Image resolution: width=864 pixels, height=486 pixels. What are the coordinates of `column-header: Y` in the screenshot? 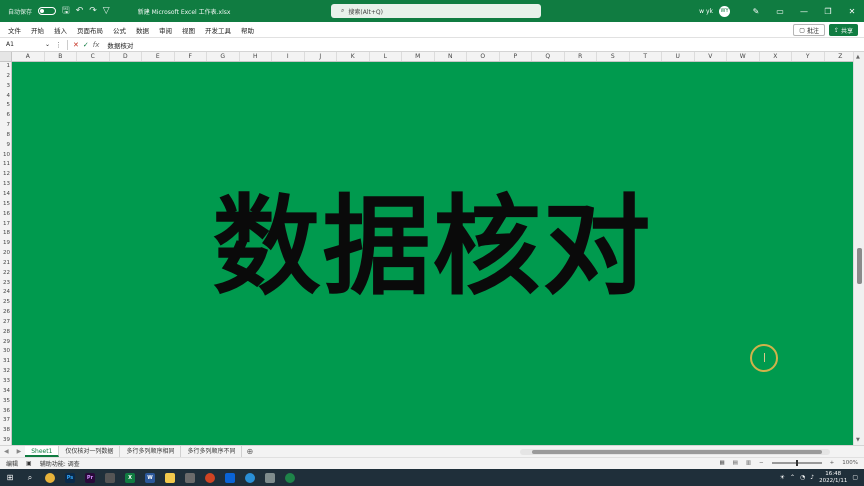 It's located at (808, 56).